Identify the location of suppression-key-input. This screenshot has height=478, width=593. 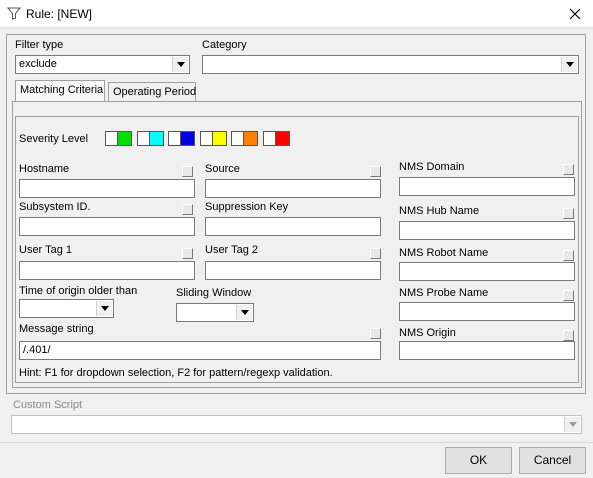
(293, 226).